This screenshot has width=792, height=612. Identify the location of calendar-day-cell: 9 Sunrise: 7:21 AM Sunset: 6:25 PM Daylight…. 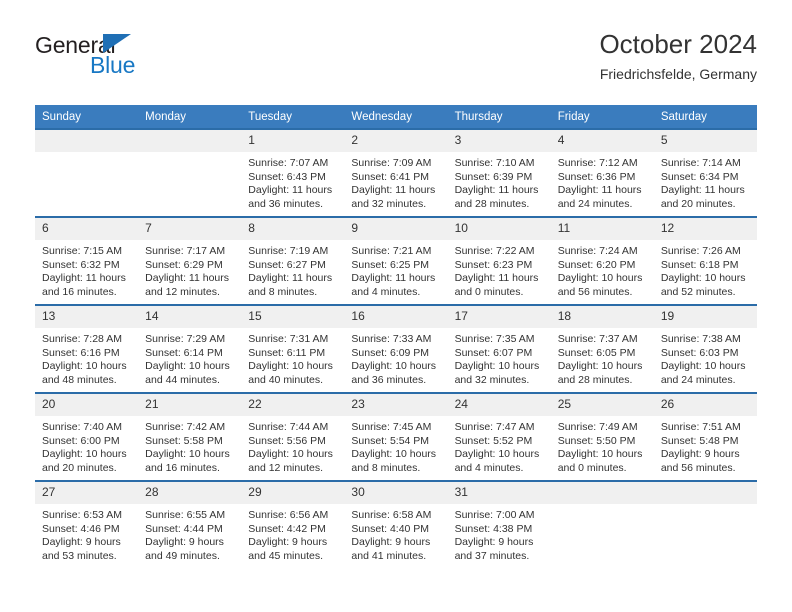
(396, 260).